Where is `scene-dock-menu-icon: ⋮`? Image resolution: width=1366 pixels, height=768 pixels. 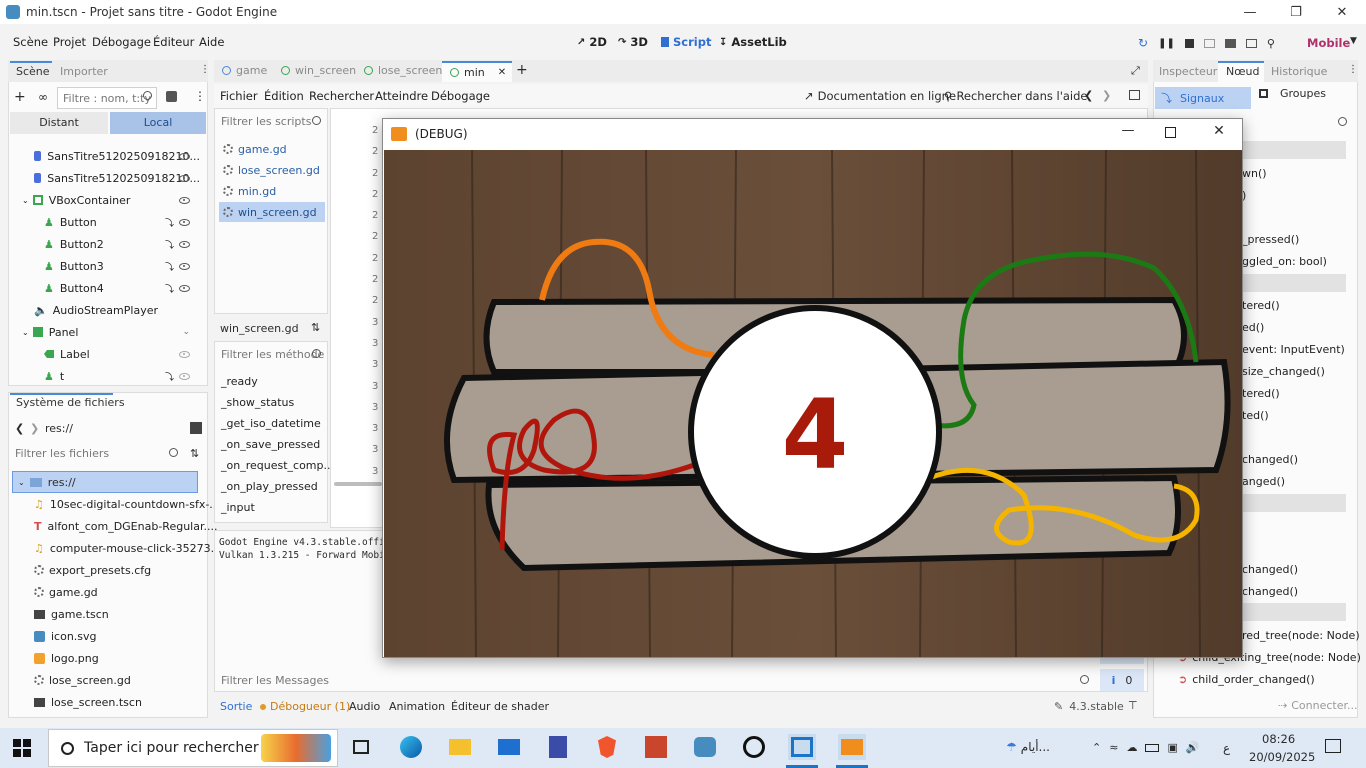
scene-dock-menu-icon: ⋮ is located at coordinates (205, 69).